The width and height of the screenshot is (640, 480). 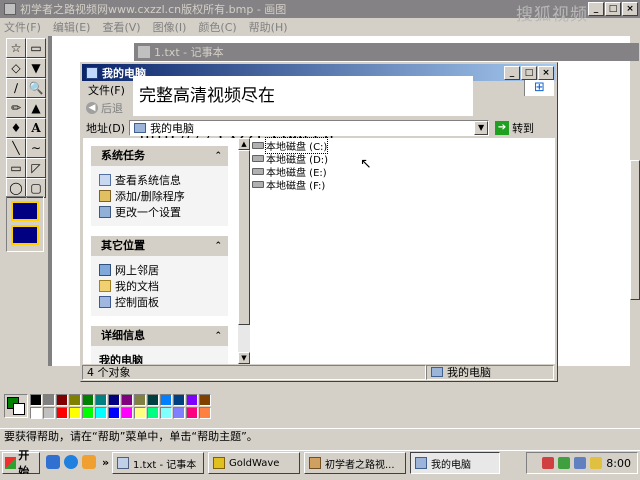 I want to click on color-picker-icon: ∕, so click(x=16, y=88).